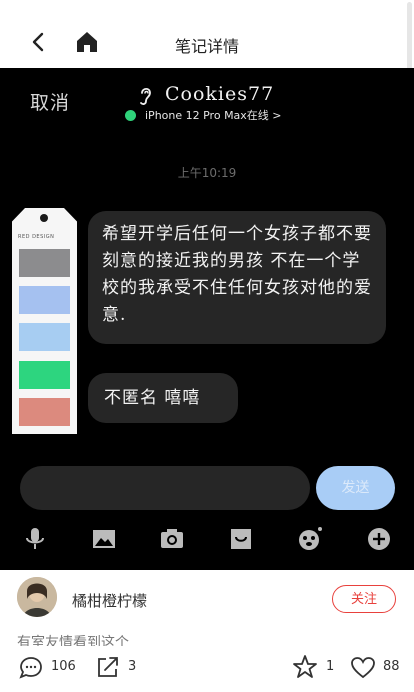 The width and height of the screenshot is (414, 692). Describe the element at coordinates (241, 539) in the screenshot. I see `store-icon` at that location.